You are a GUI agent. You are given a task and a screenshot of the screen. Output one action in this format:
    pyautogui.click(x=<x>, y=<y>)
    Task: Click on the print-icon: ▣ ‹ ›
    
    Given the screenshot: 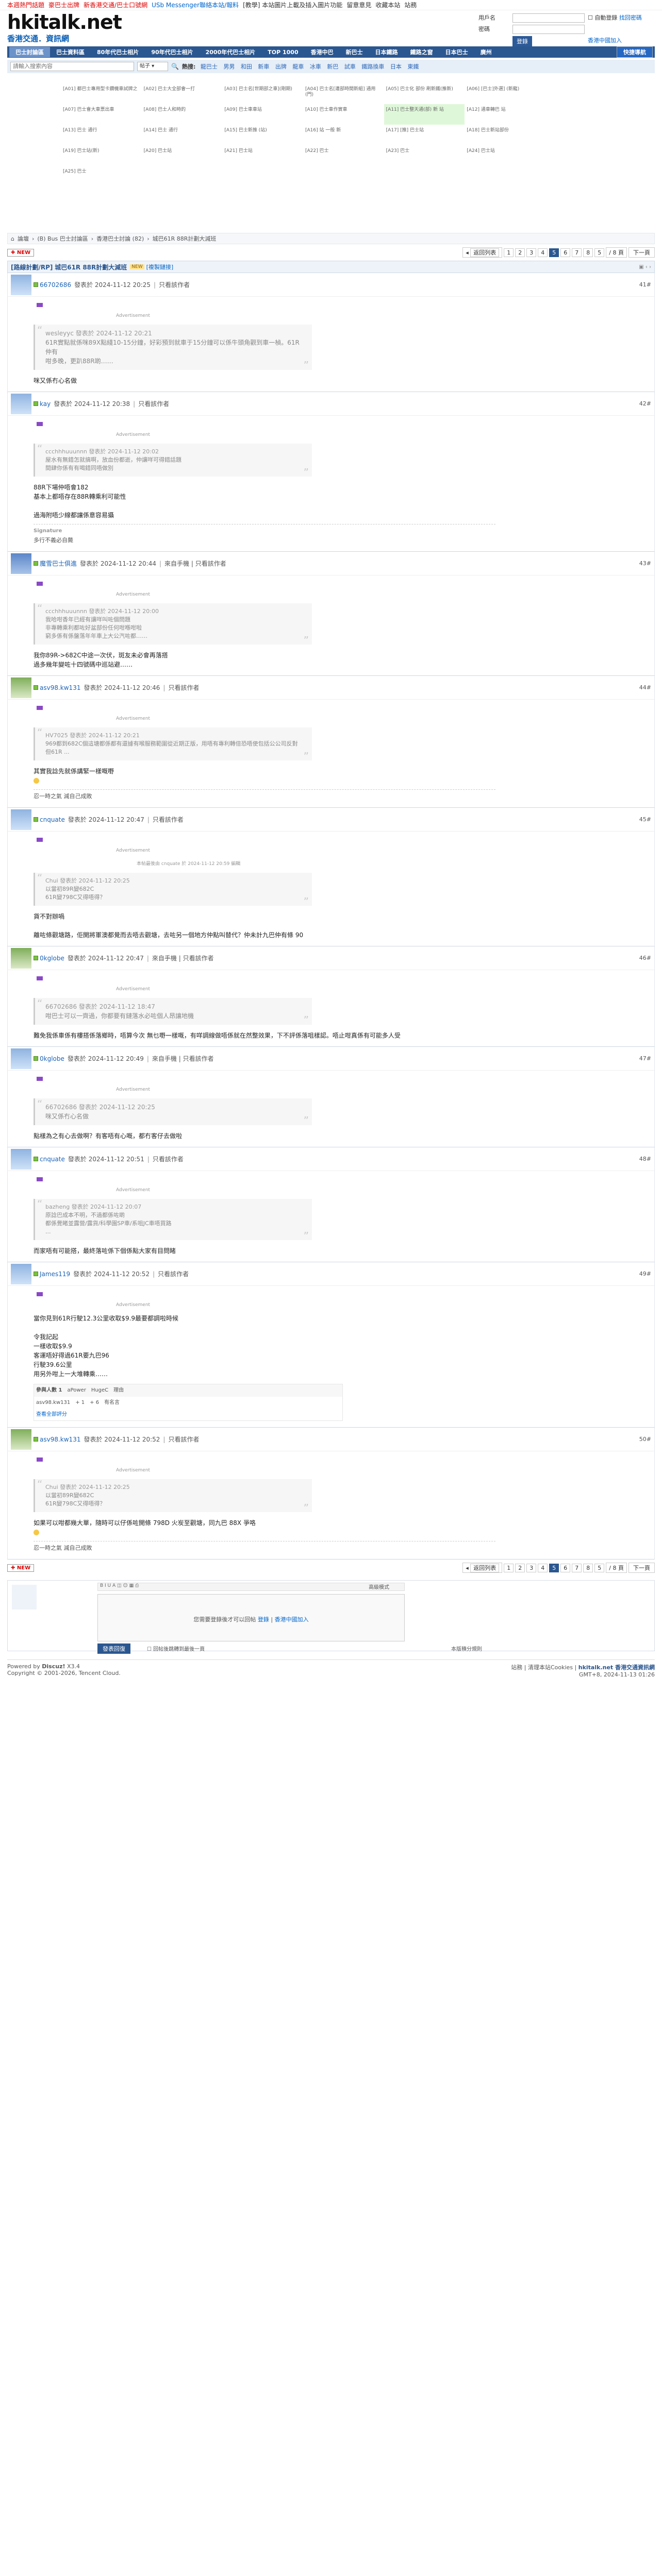 What is the action you would take?
    pyautogui.click(x=645, y=267)
    